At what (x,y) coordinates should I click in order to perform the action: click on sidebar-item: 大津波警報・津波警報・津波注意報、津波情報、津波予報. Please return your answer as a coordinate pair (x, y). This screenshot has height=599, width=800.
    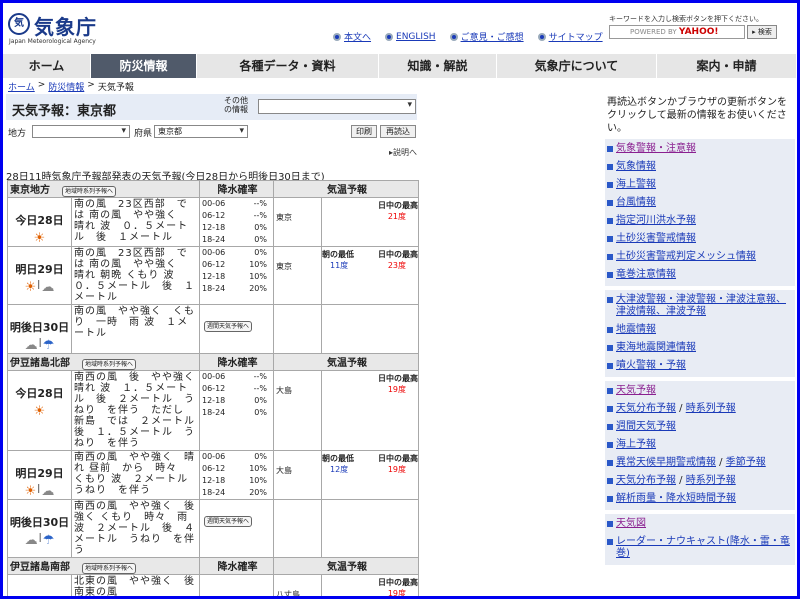
    Looking at the image, I should click on (700, 306).